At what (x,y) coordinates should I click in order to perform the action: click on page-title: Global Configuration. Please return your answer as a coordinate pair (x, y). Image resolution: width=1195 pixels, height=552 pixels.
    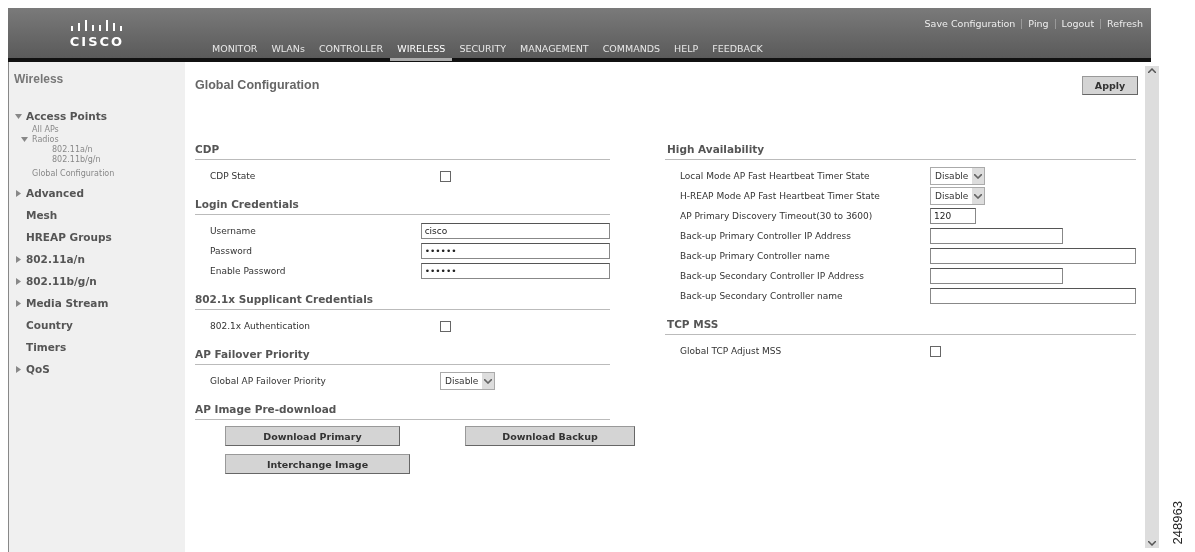
    Looking at the image, I should click on (257, 85).